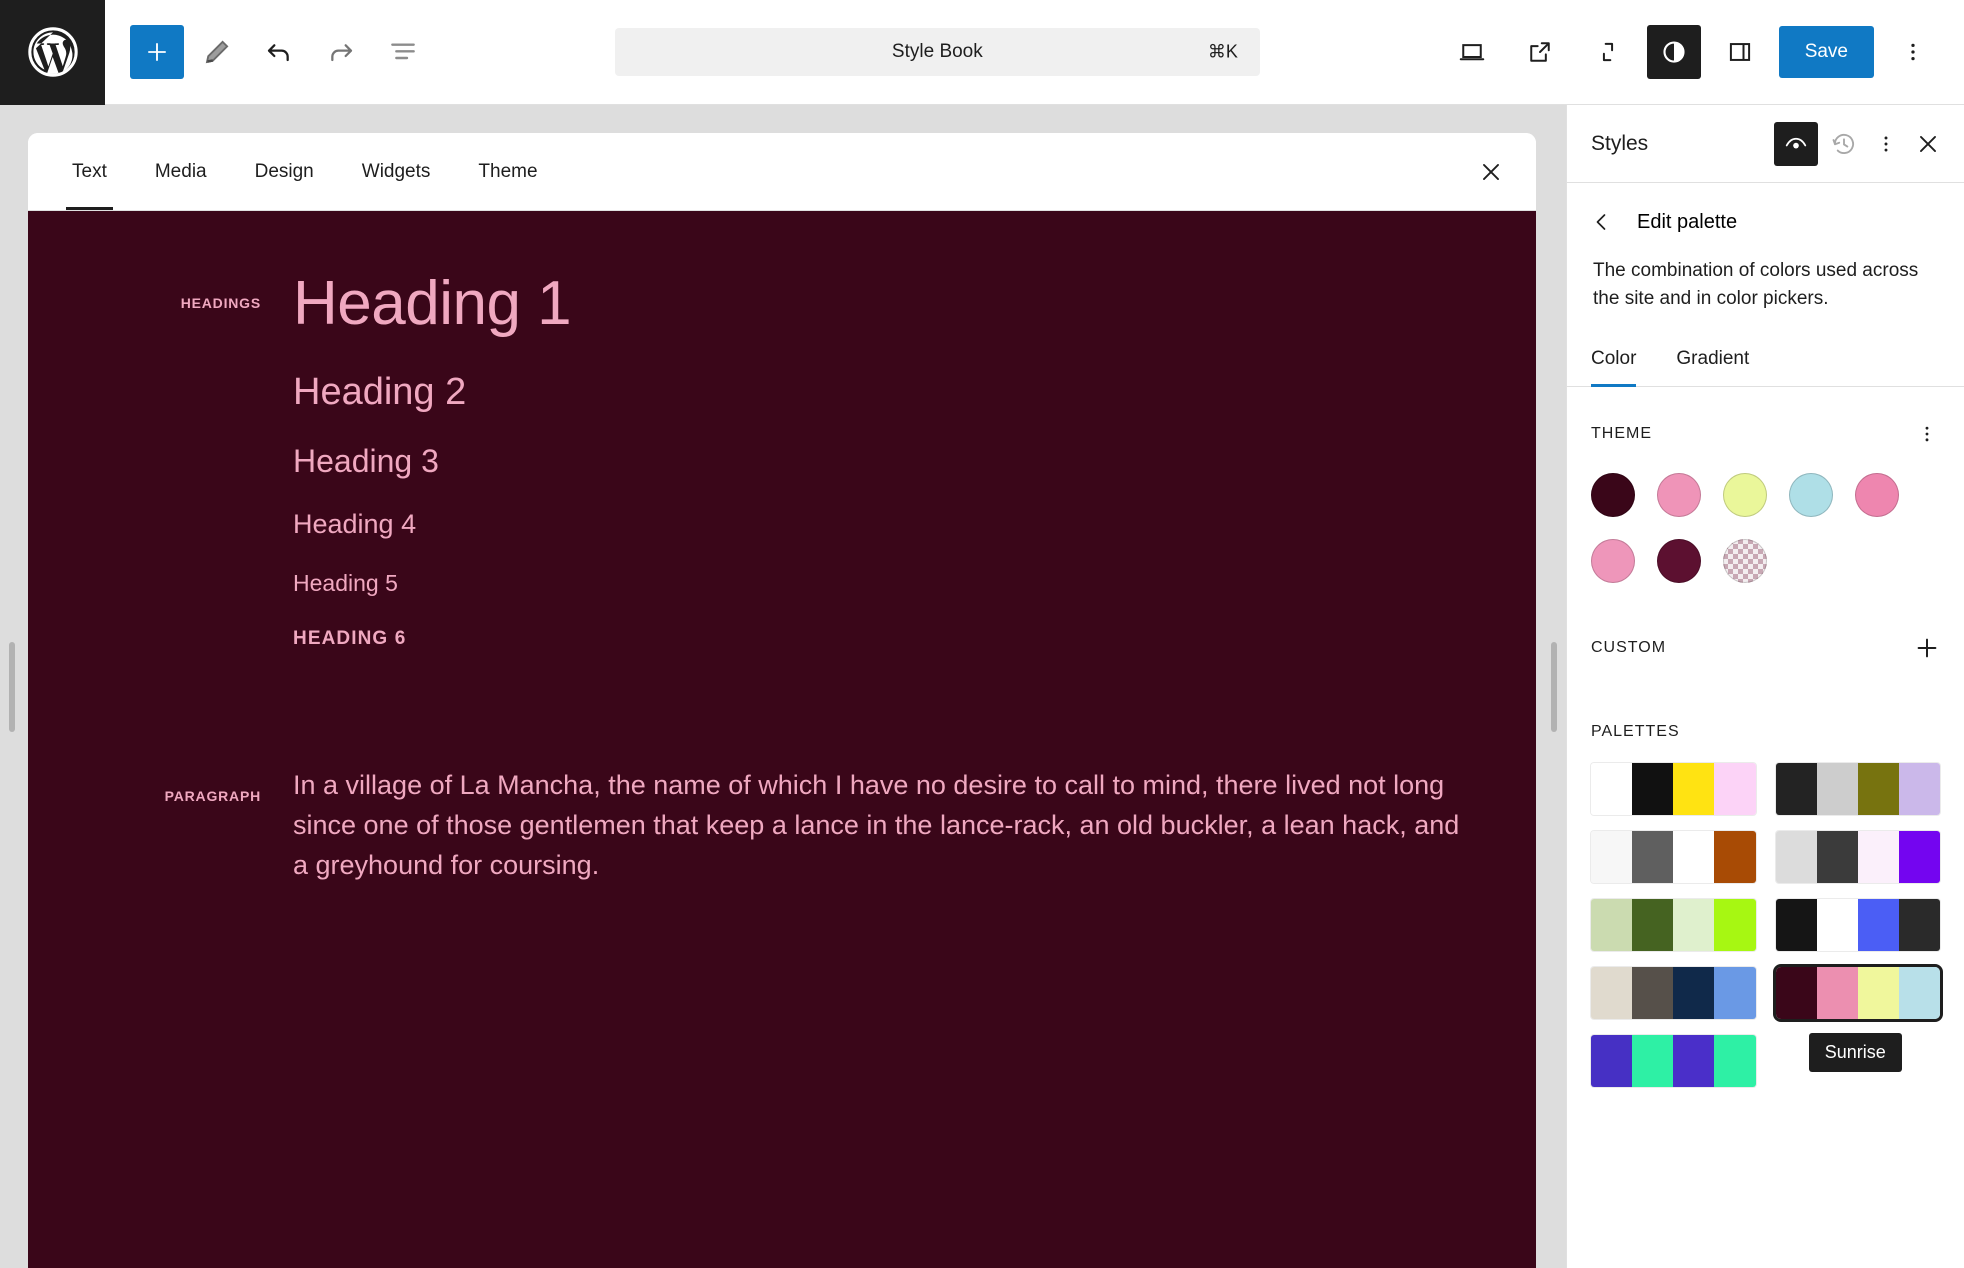 This screenshot has width=1964, height=1268. Describe the element at coordinates (1703, 52) in the screenshot. I see `toolbar-right-group: Save` at that location.